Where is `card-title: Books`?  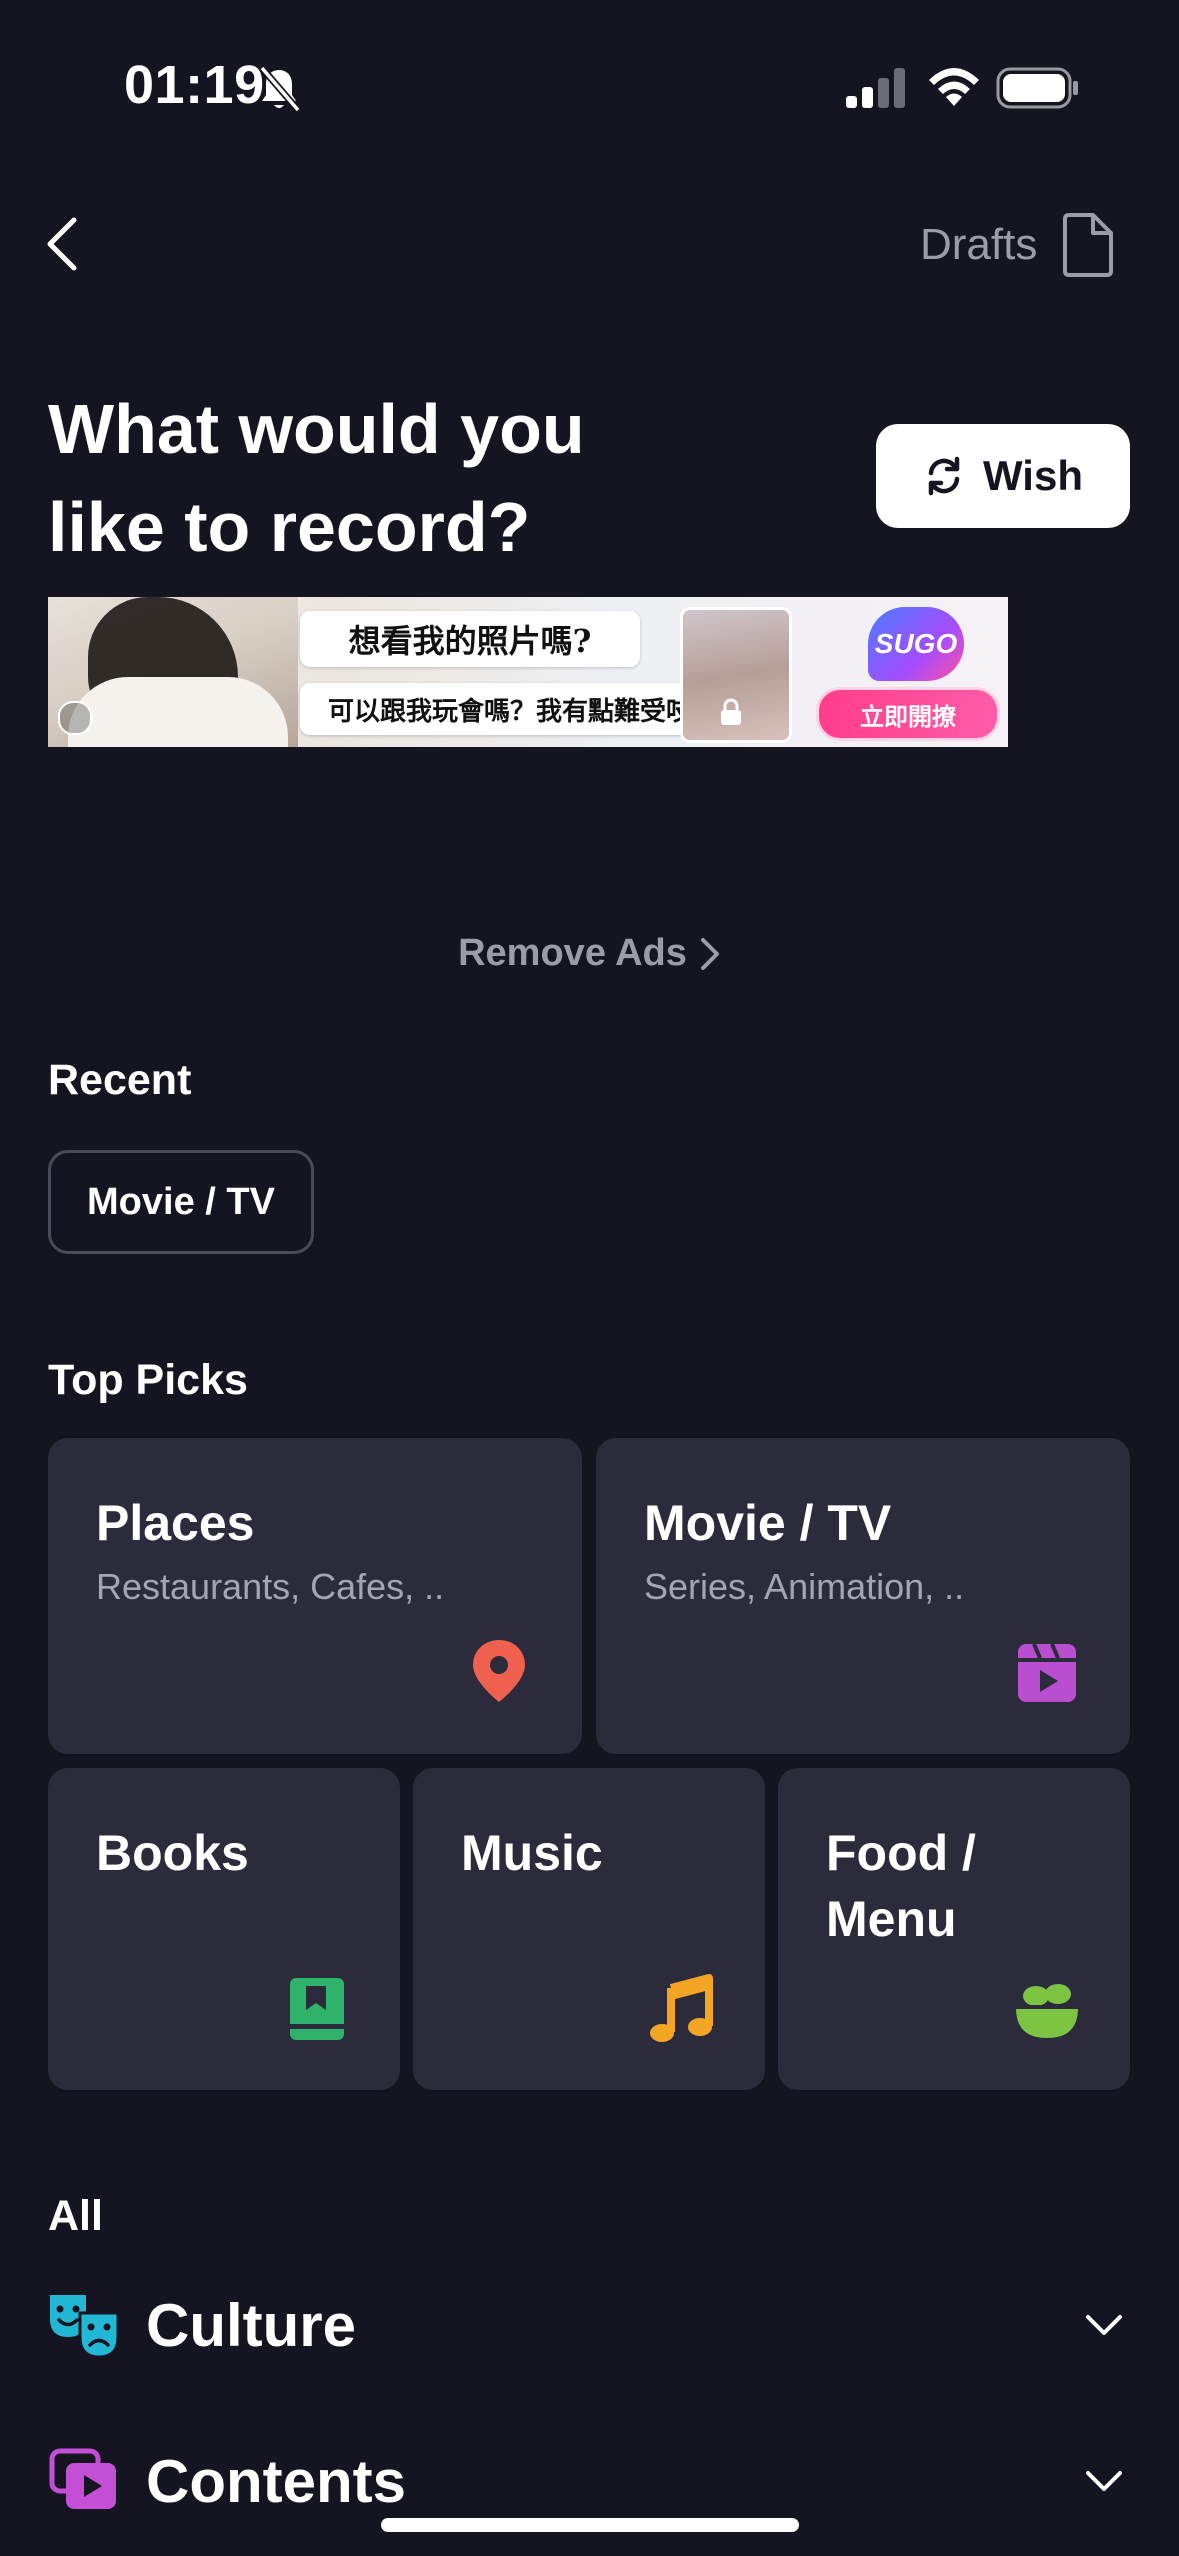
card-title: Books is located at coordinates (172, 1853).